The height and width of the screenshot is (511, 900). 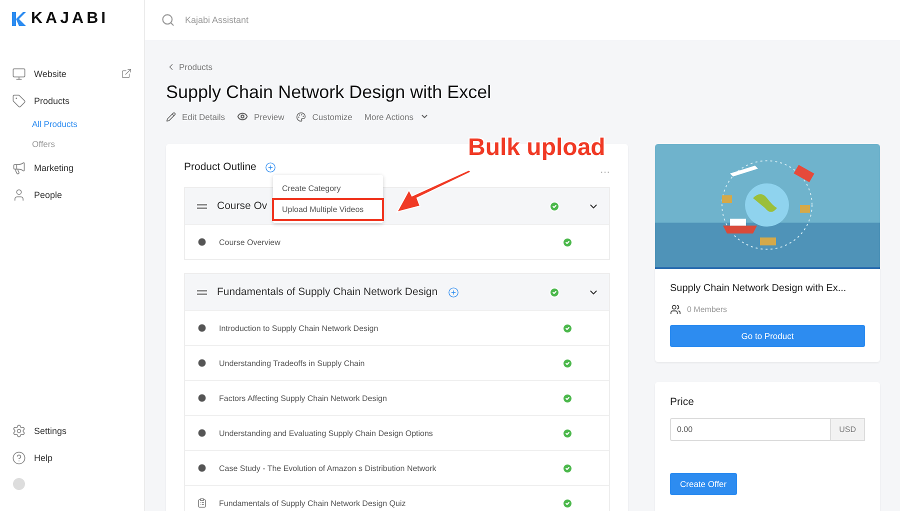 I want to click on search-icon, so click(x=168, y=20).